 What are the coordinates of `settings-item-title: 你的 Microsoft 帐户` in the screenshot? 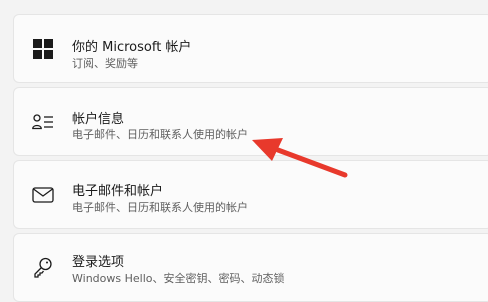 It's located at (132, 47).